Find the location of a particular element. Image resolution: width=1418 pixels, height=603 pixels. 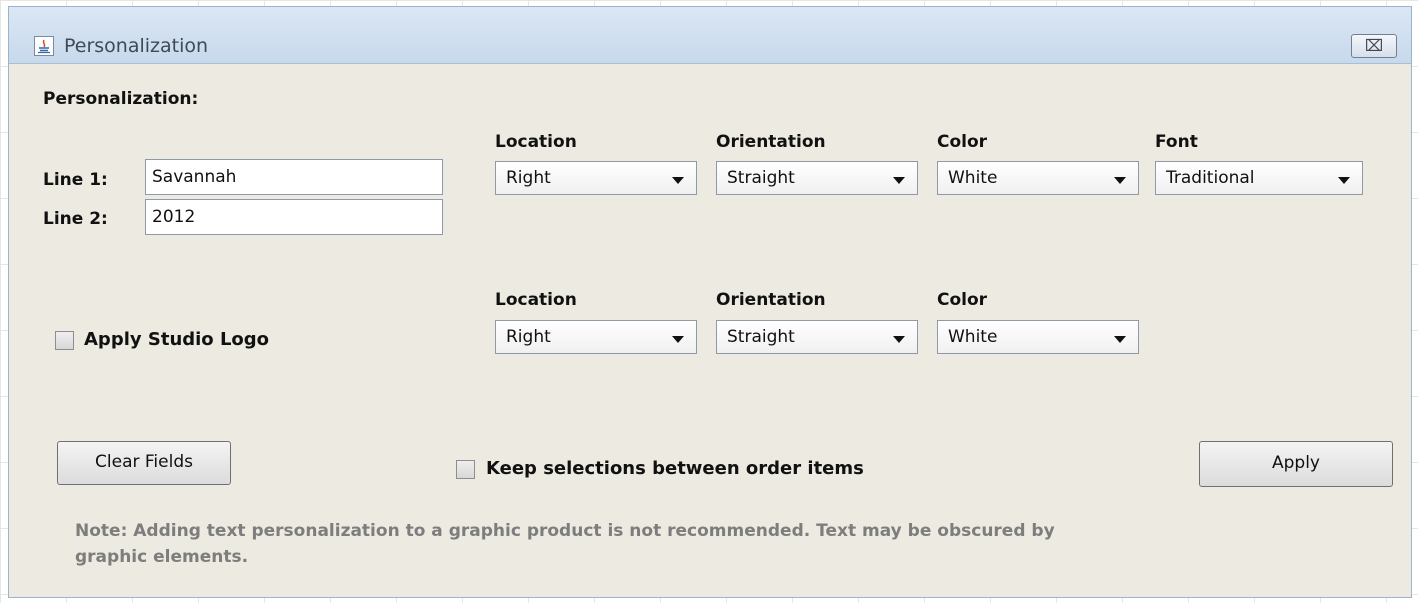

title-bar: Personalization ⌧ is located at coordinates (710, 35).